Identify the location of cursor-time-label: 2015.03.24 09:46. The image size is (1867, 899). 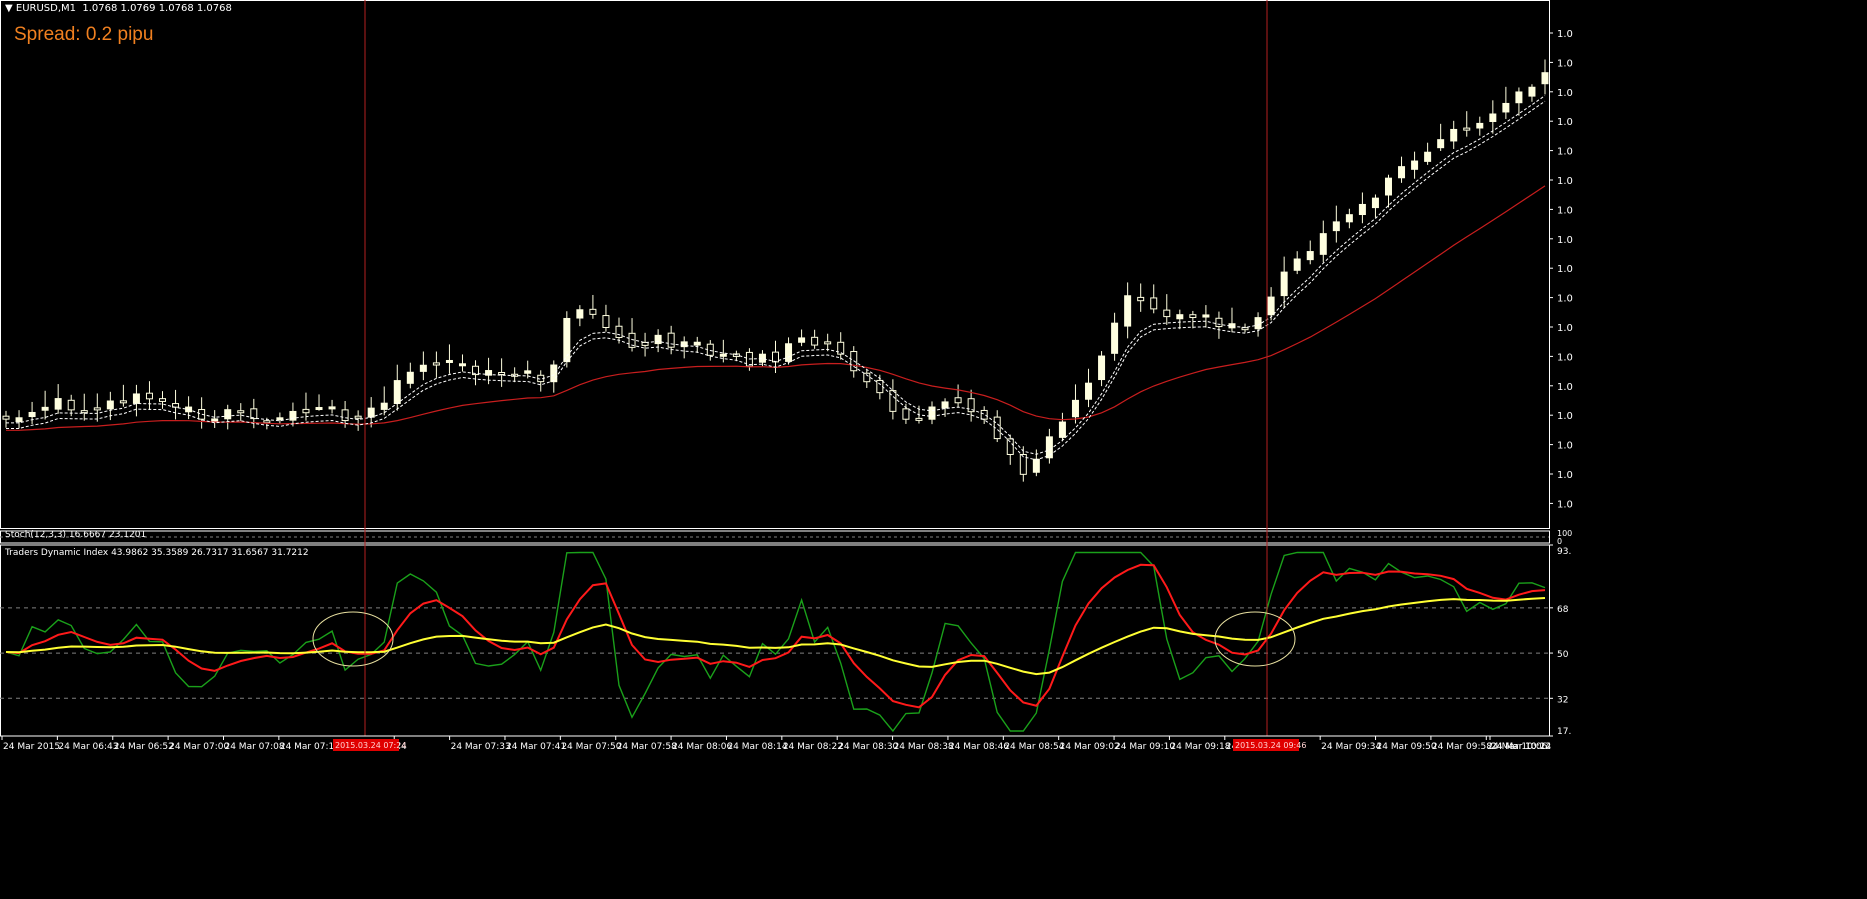
(1270, 745).